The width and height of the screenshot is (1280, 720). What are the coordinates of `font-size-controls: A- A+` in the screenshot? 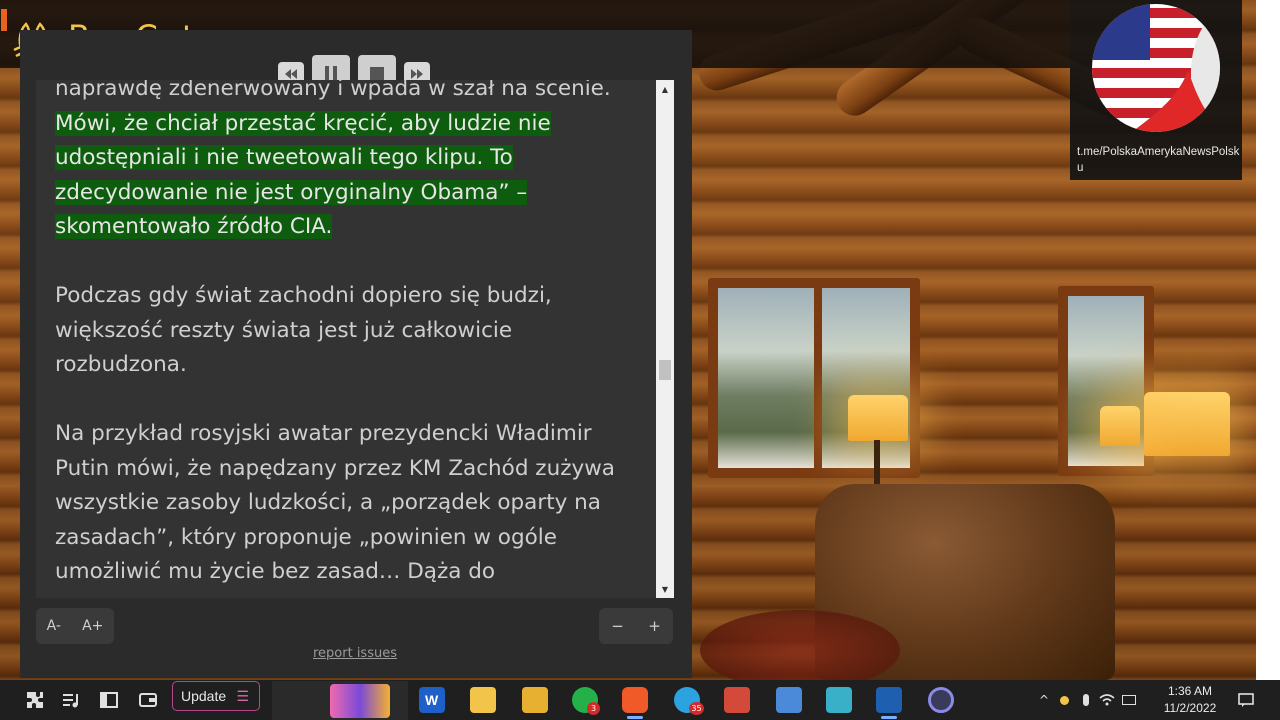 It's located at (75, 626).